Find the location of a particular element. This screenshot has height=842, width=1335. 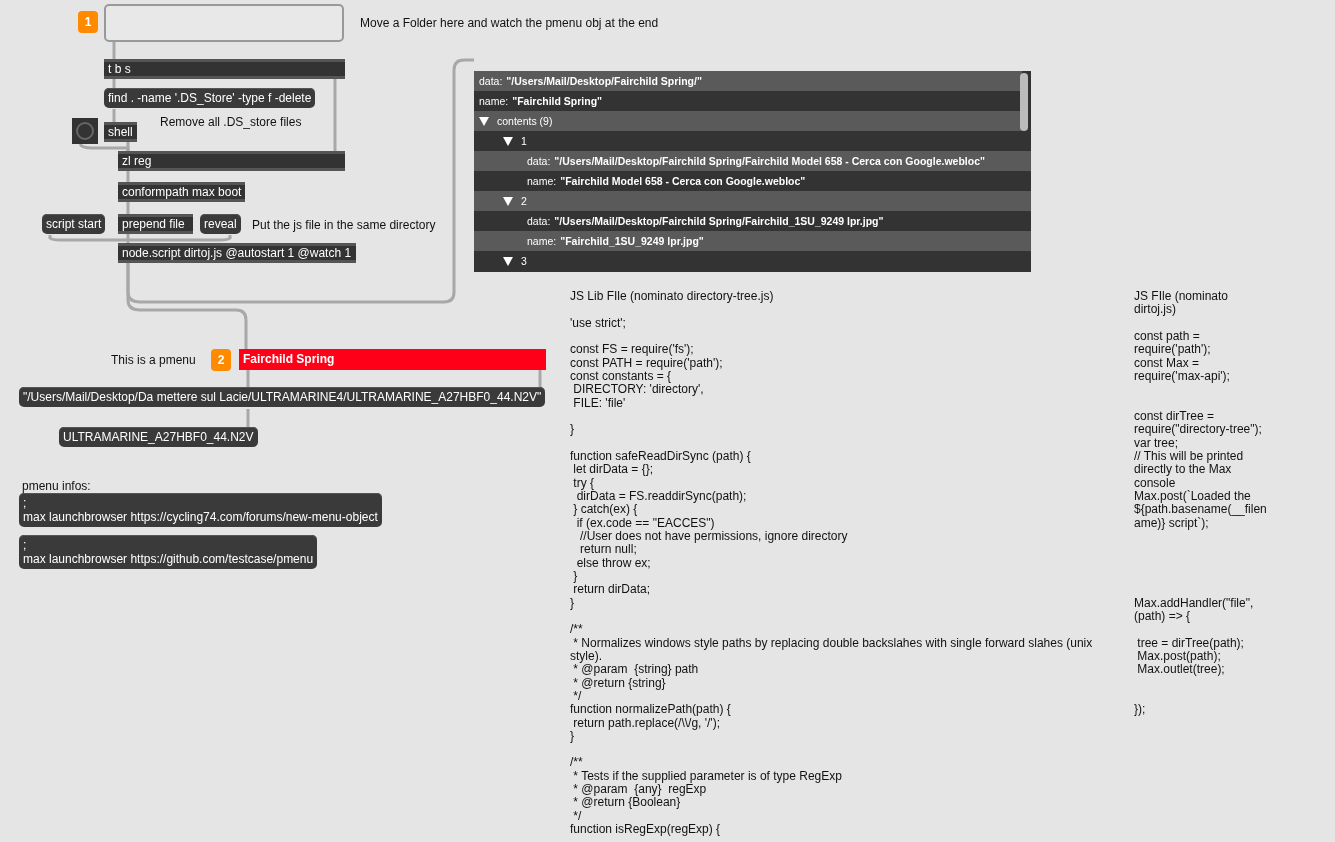

object-box: prepend file is located at coordinates (155, 224).